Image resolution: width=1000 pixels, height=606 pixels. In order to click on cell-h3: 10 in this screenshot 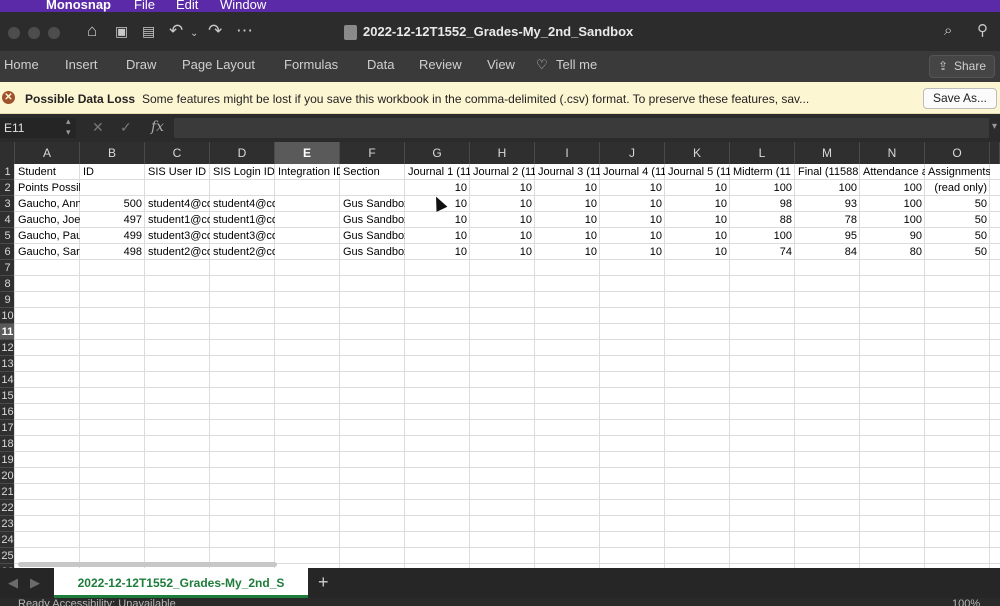, I will do `click(502, 204)`.